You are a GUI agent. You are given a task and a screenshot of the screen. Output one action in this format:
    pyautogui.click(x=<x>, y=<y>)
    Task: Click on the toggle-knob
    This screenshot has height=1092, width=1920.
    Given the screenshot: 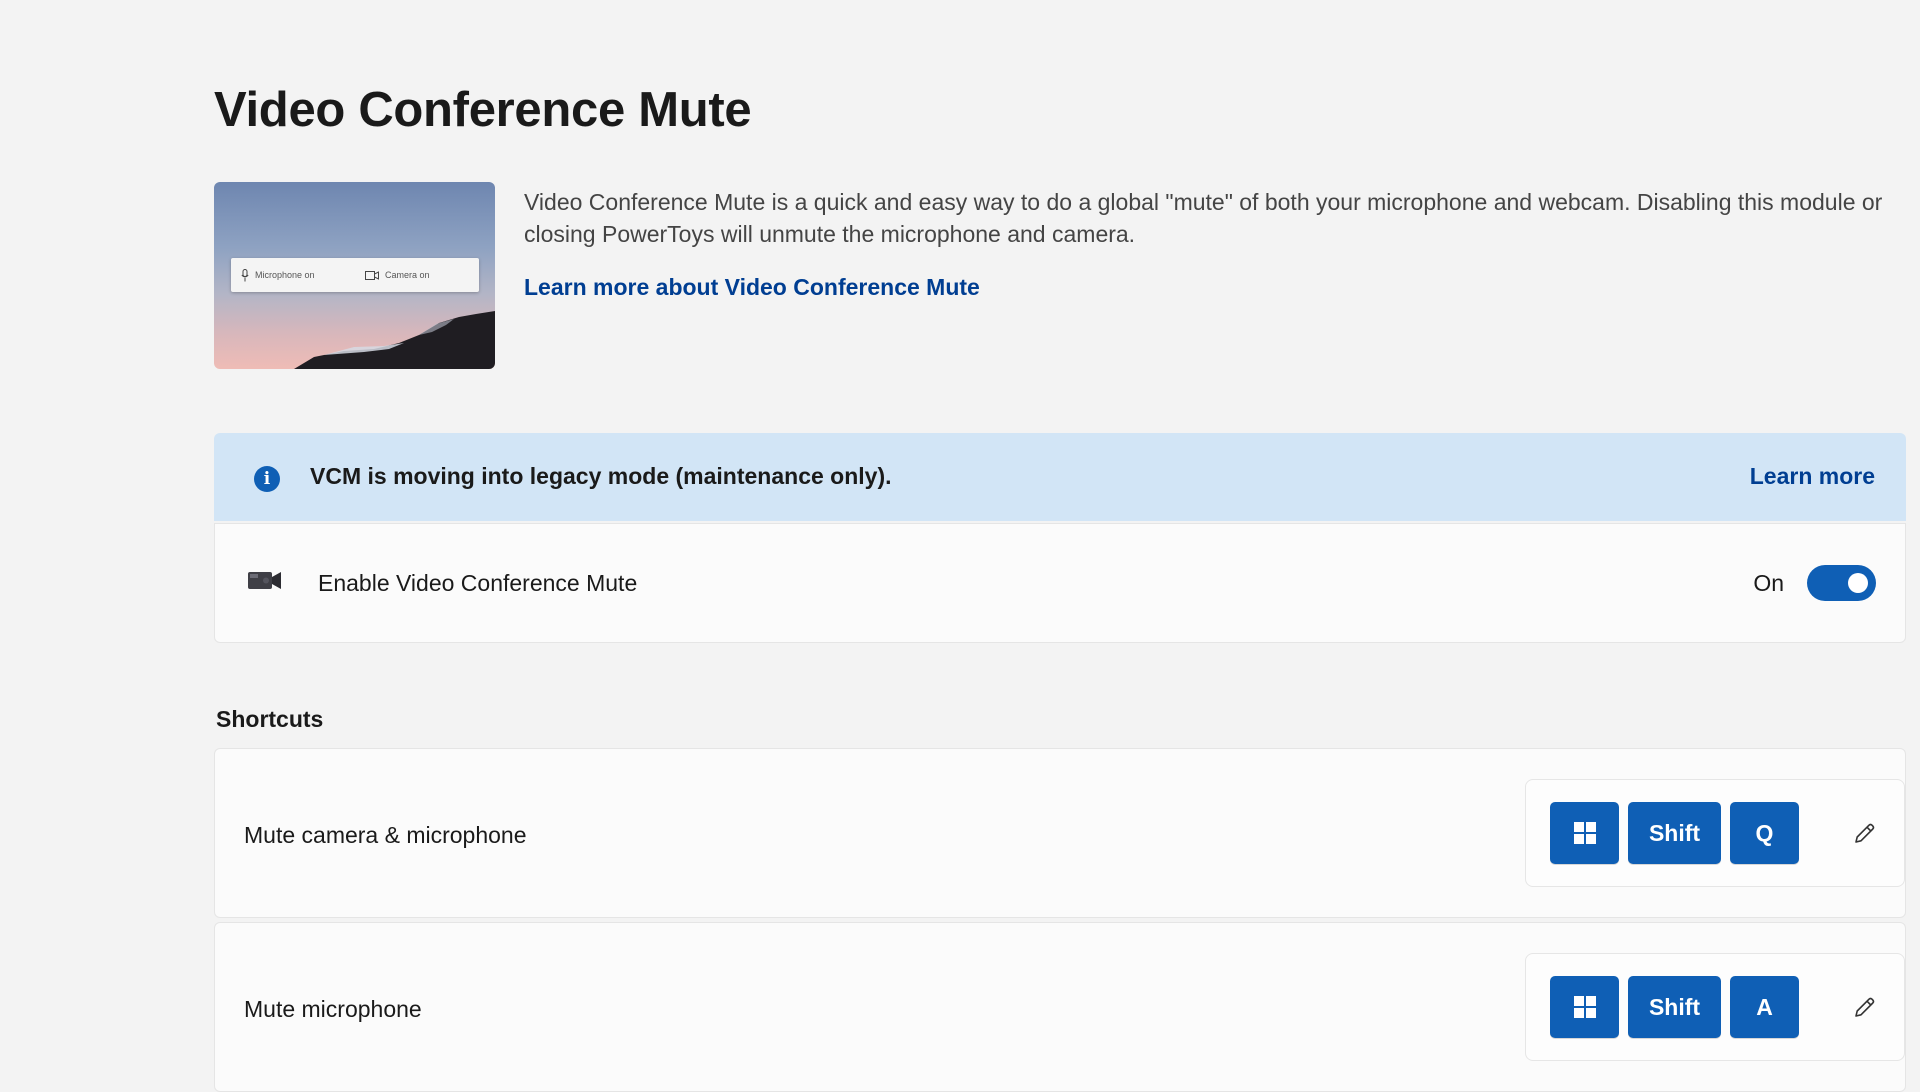 What is the action you would take?
    pyautogui.click(x=1858, y=583)
    